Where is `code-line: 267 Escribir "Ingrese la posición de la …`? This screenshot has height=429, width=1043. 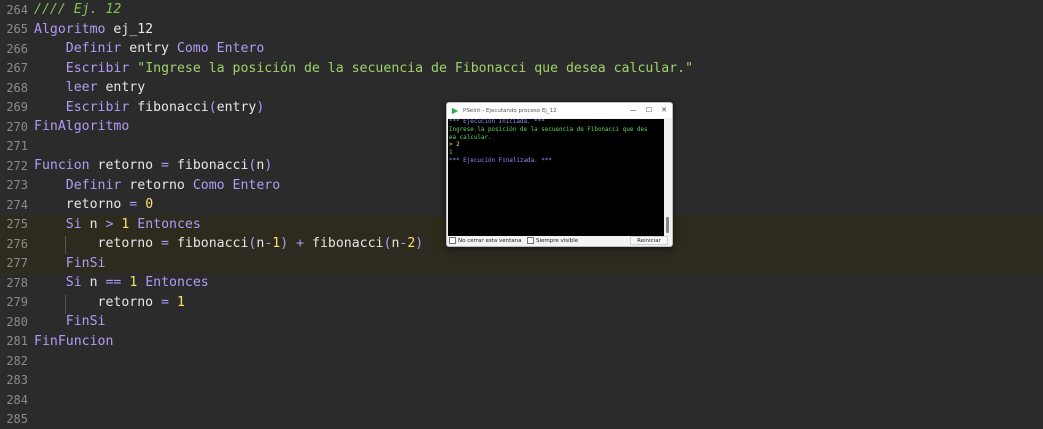 code-line: 267 Escribir "Ingrese la posición de la … is located at coordinates (521, 68).